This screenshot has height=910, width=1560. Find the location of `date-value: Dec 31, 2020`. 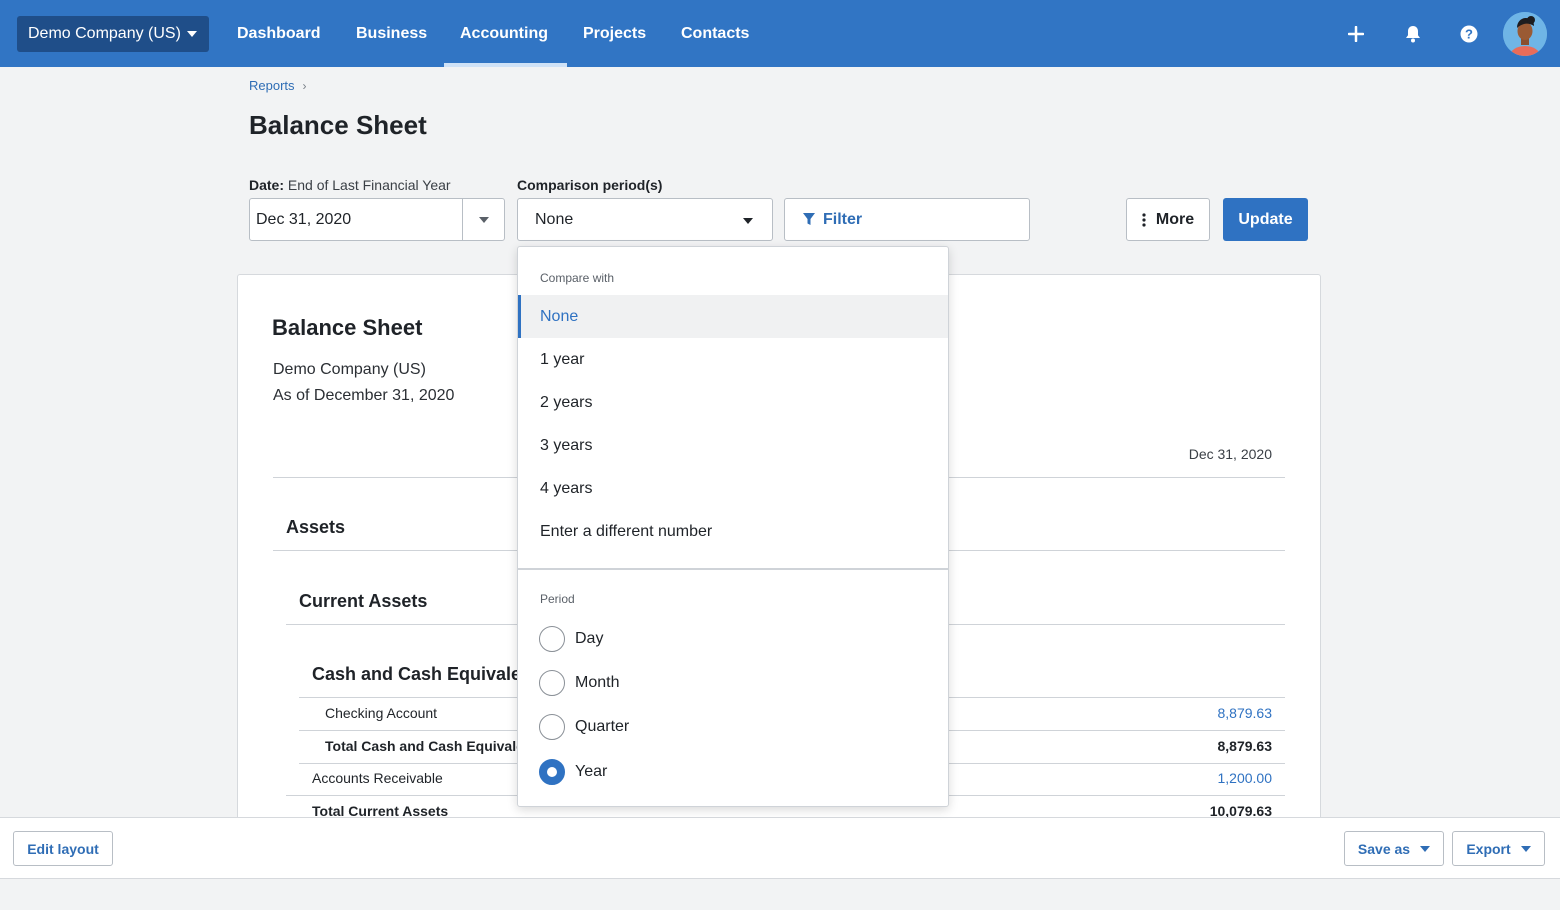

date-value: Dec 31, 2020 is located at coordinates (304, 219).